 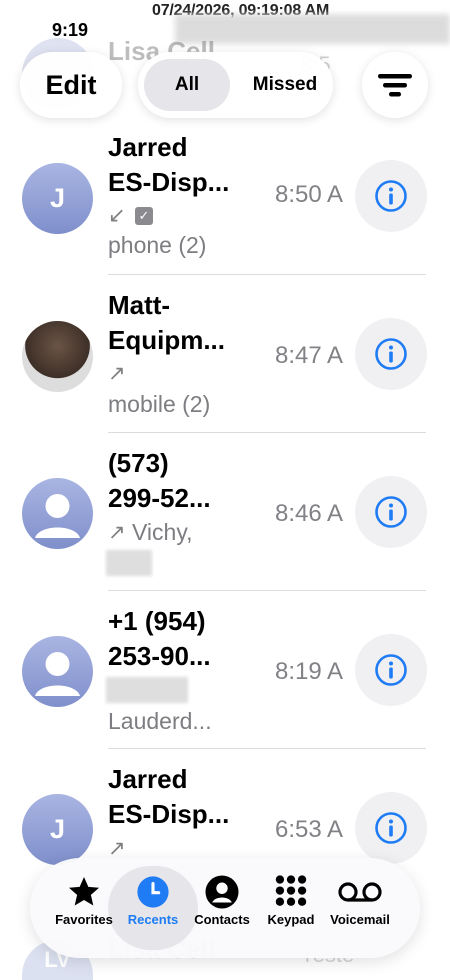 I want to click on tab-label: Recents, so click(x=153, y=919).